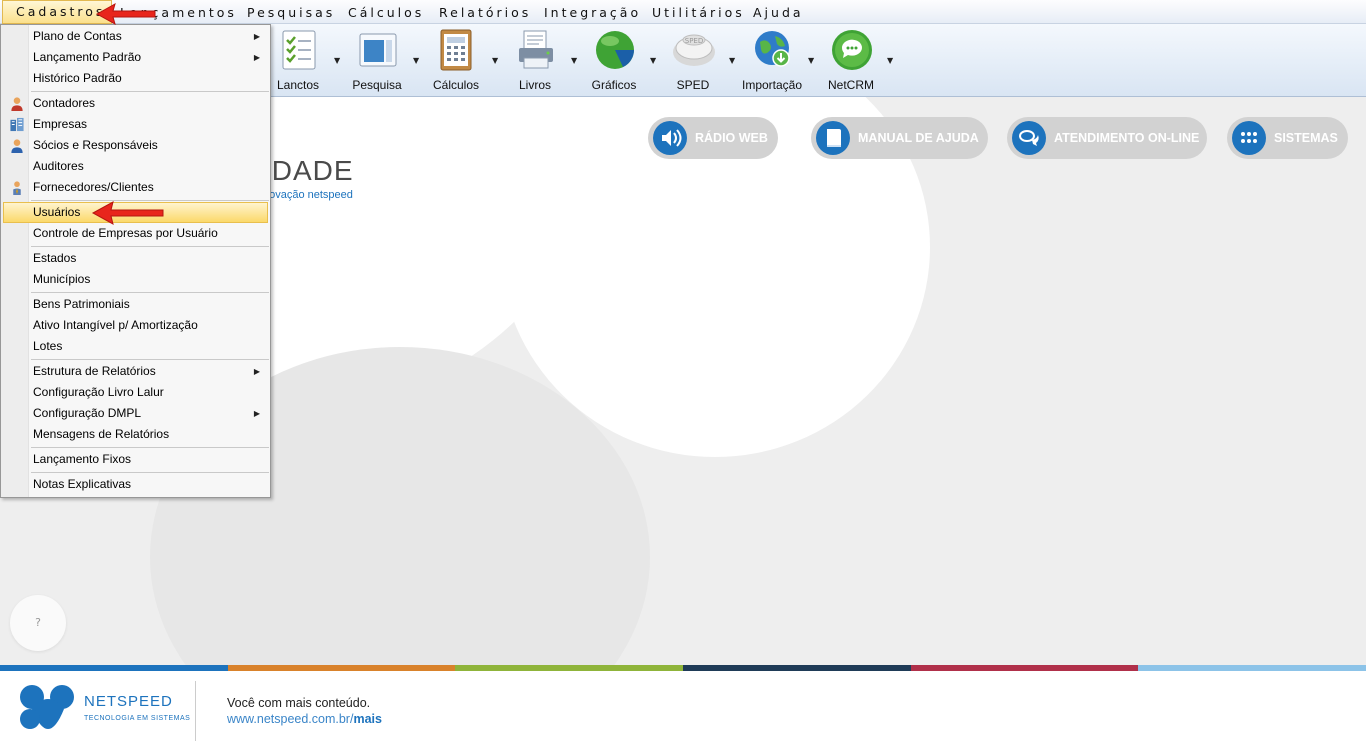 The image size is (1366, 747). Describe the element at coordinates (291, 12) in the screenshot. I see `menu-pesquisas: Pesquisas` at that location.